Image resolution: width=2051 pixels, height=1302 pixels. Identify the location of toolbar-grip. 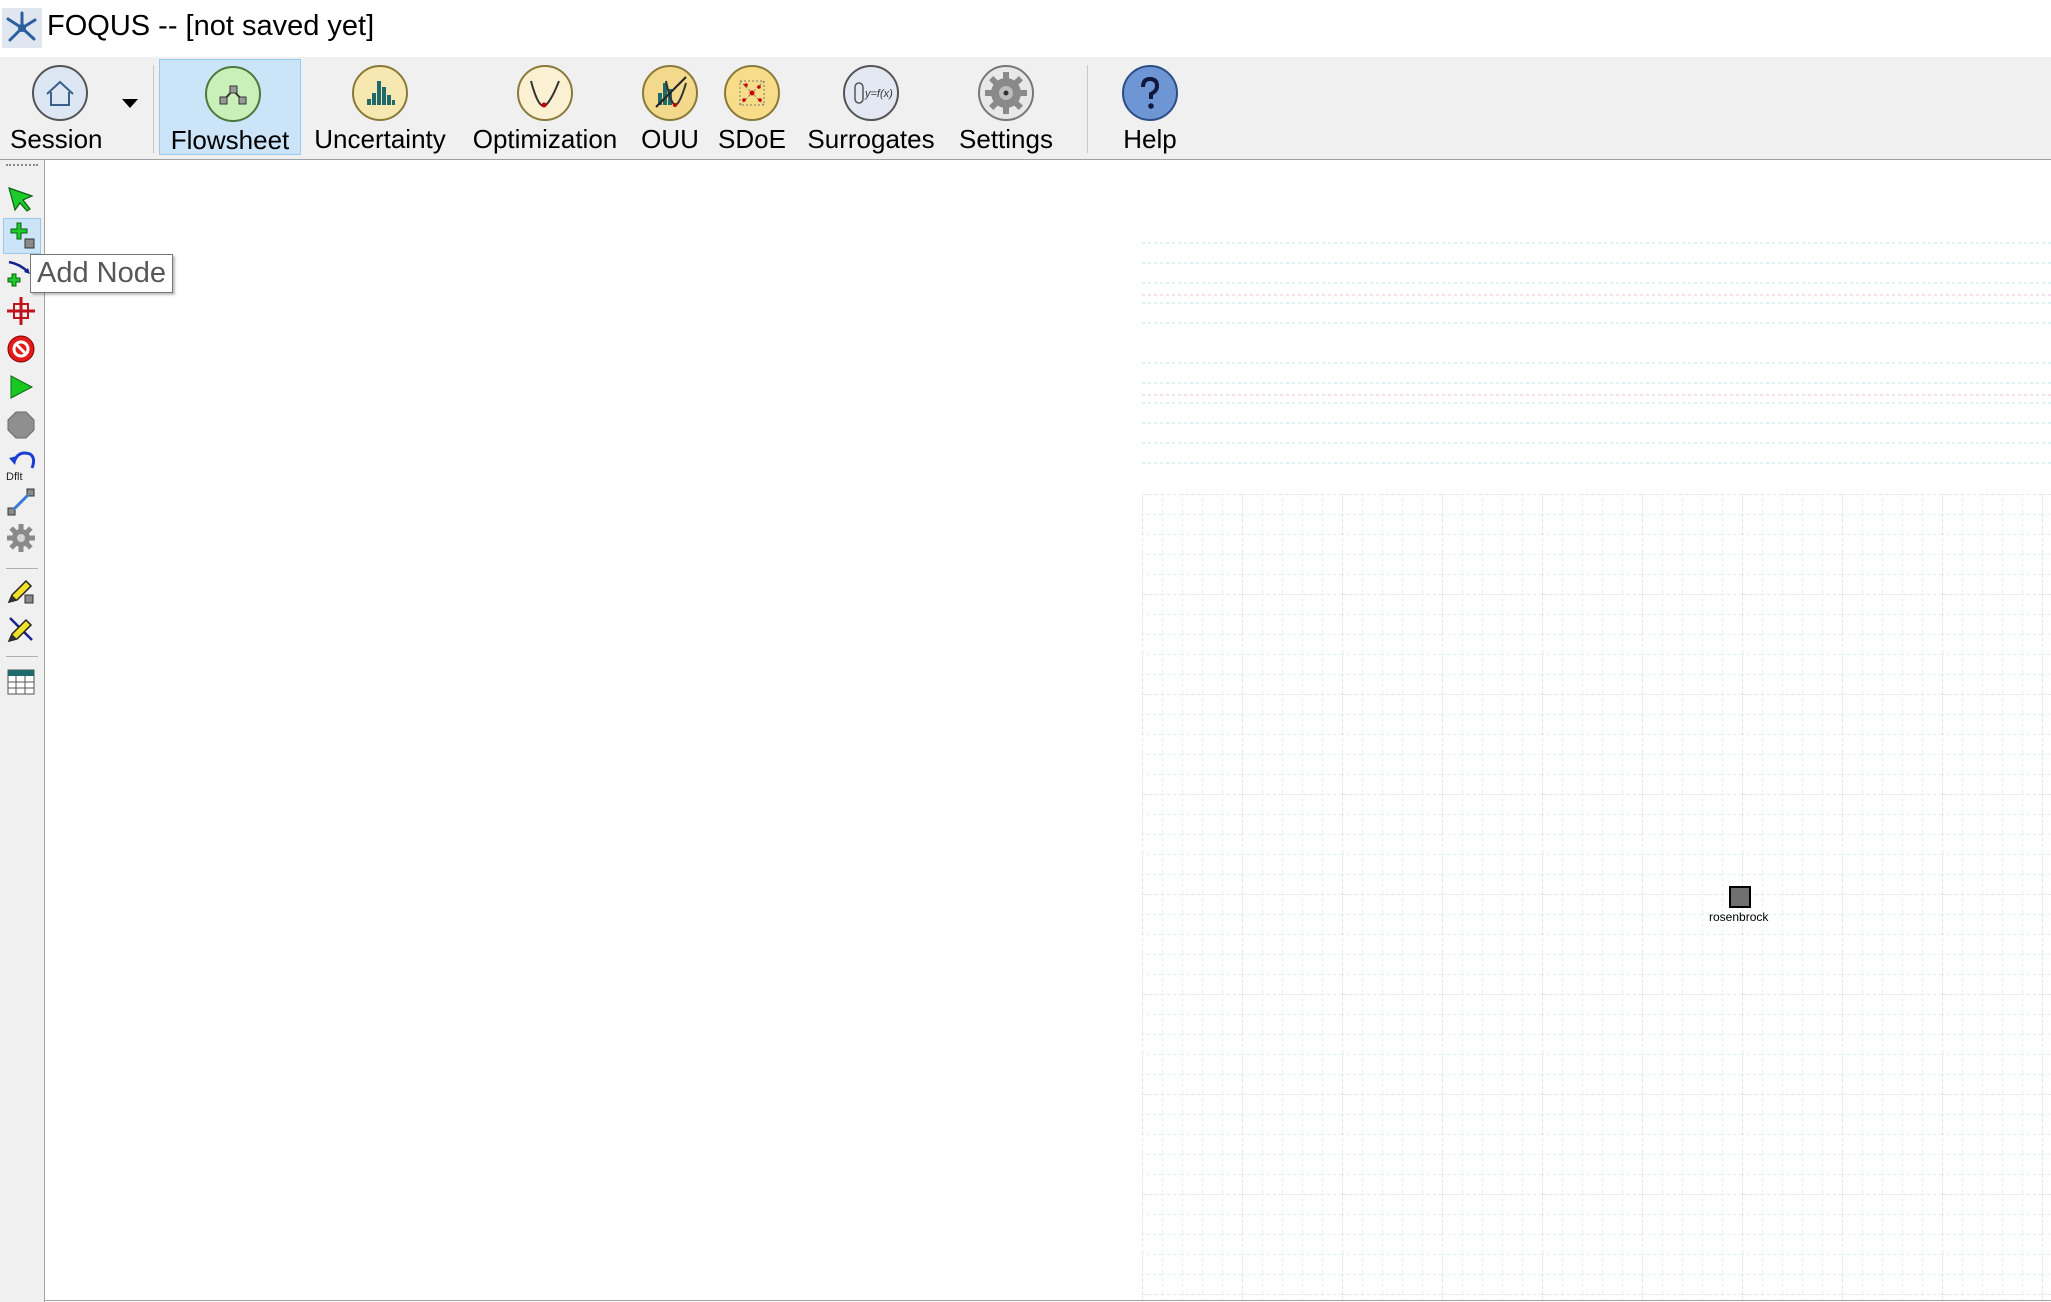
(22, 166).